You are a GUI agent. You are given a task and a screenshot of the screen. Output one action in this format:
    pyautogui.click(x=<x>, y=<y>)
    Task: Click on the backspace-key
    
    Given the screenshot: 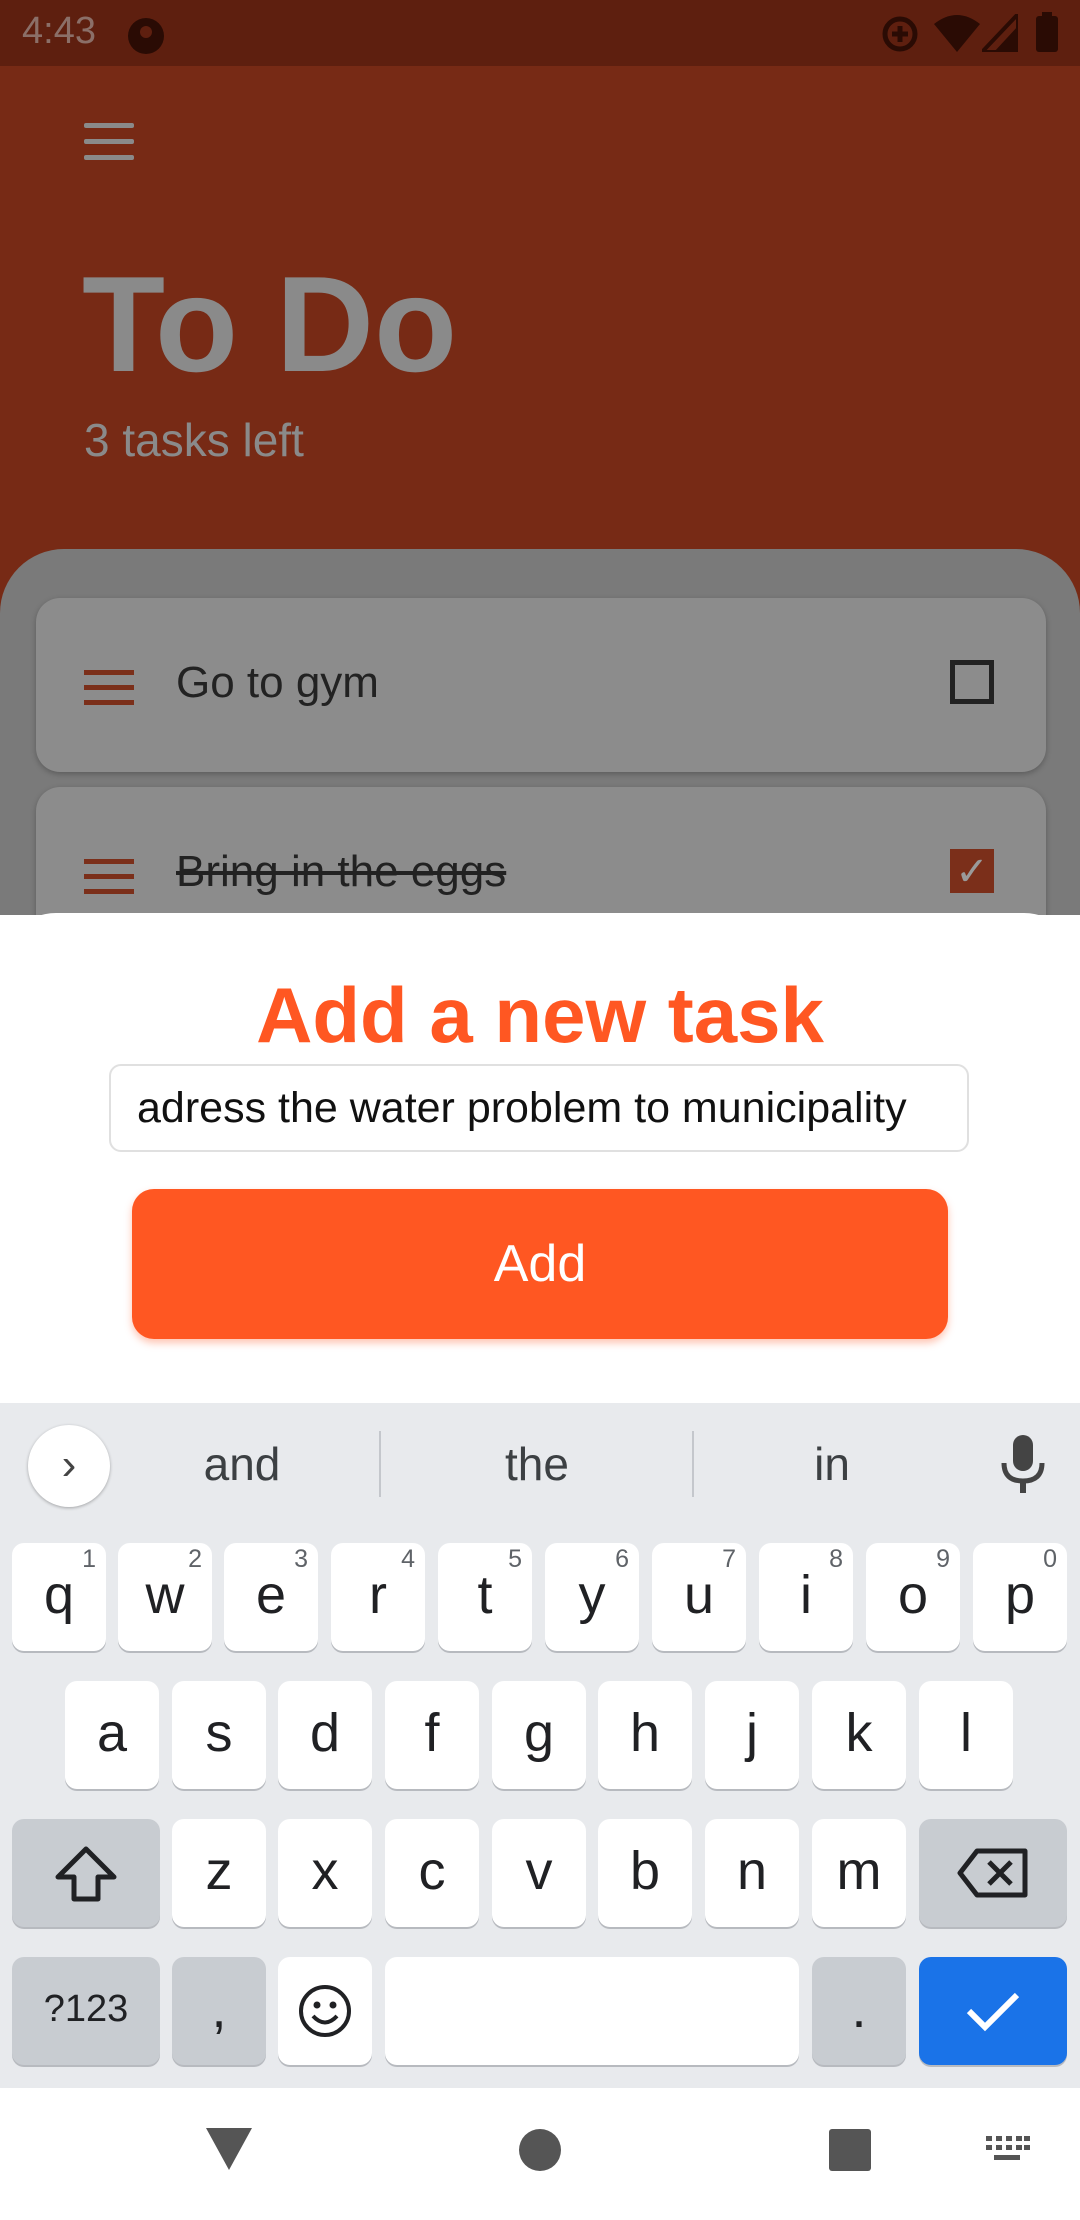 What is the action you would take?
    pyautogui.click(x=993, y=1873)
    